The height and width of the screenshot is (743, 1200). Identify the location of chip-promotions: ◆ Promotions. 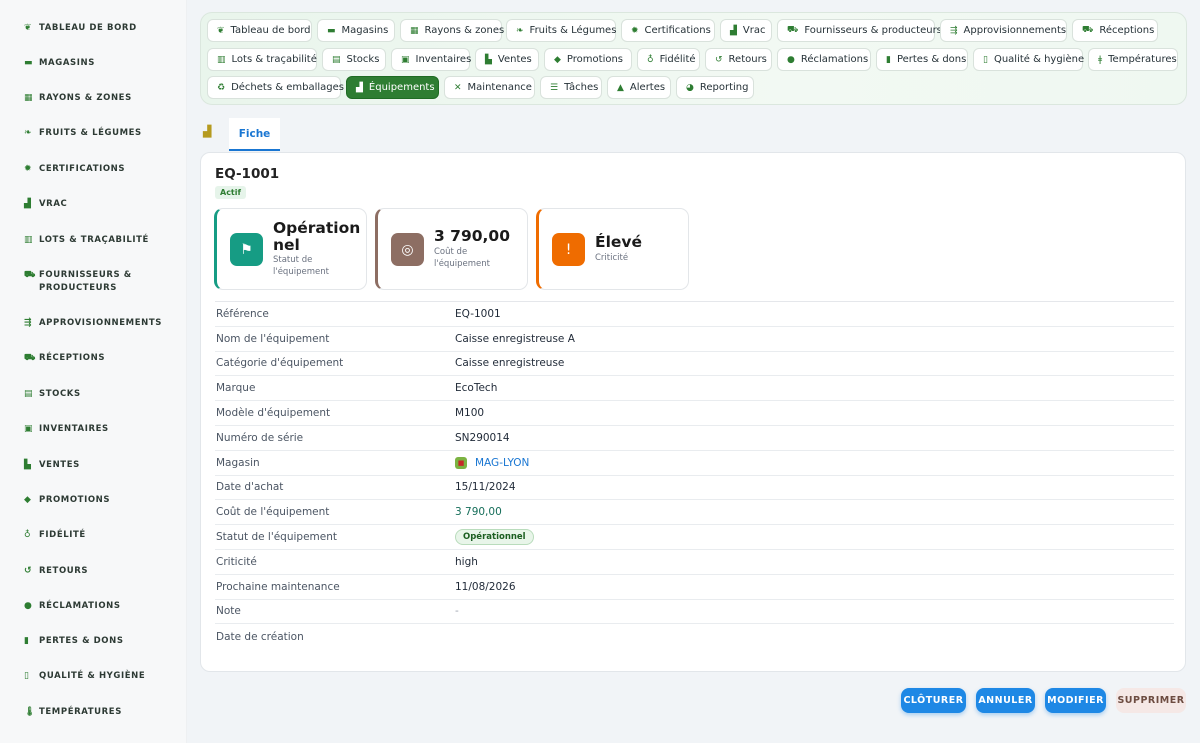
(588, 59).